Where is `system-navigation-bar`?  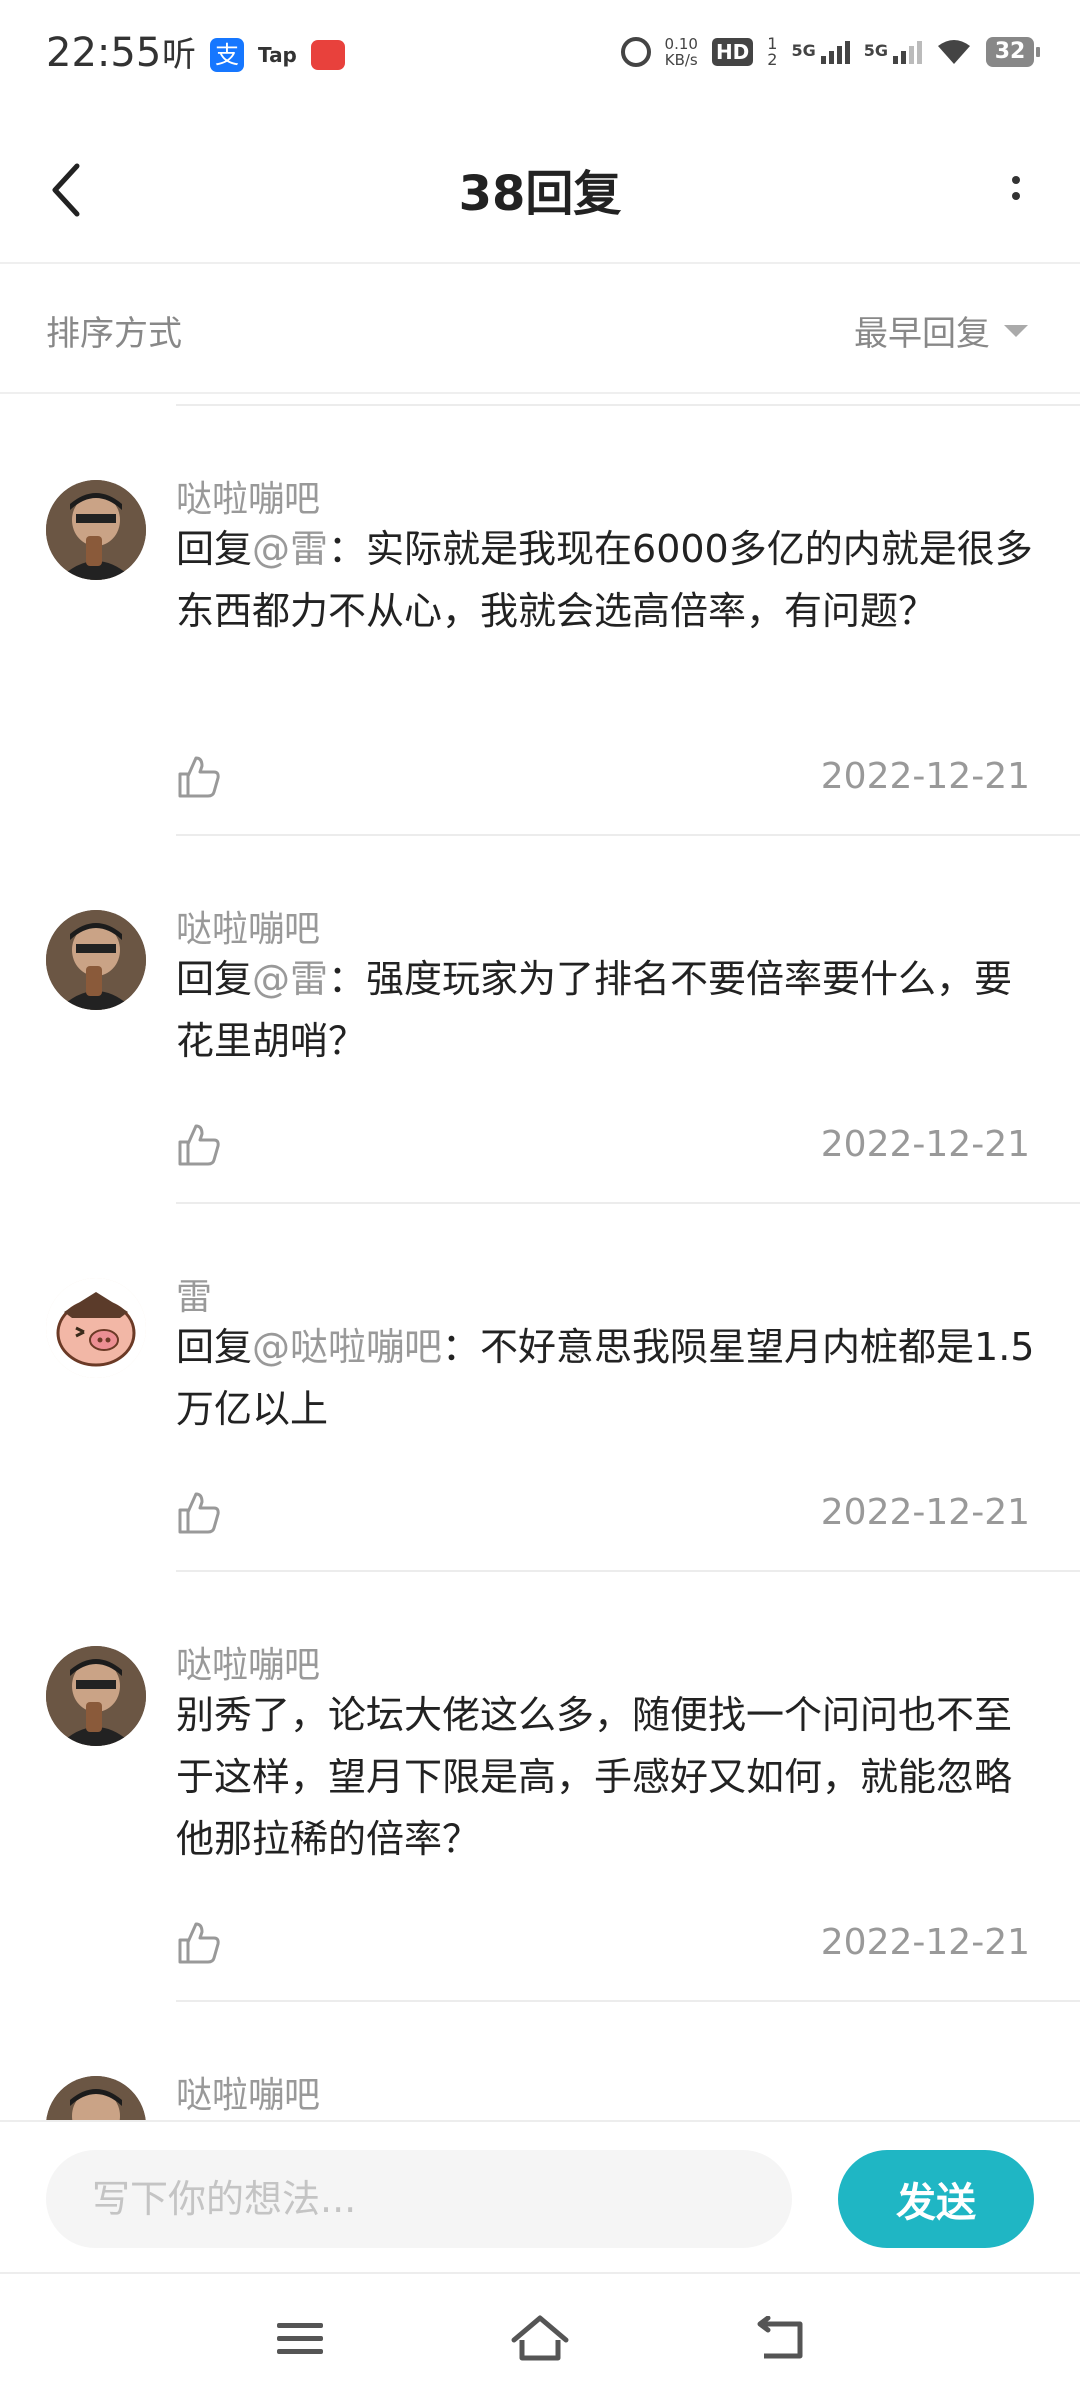 system-navigation-bar is located at coordinates (540, 2337).